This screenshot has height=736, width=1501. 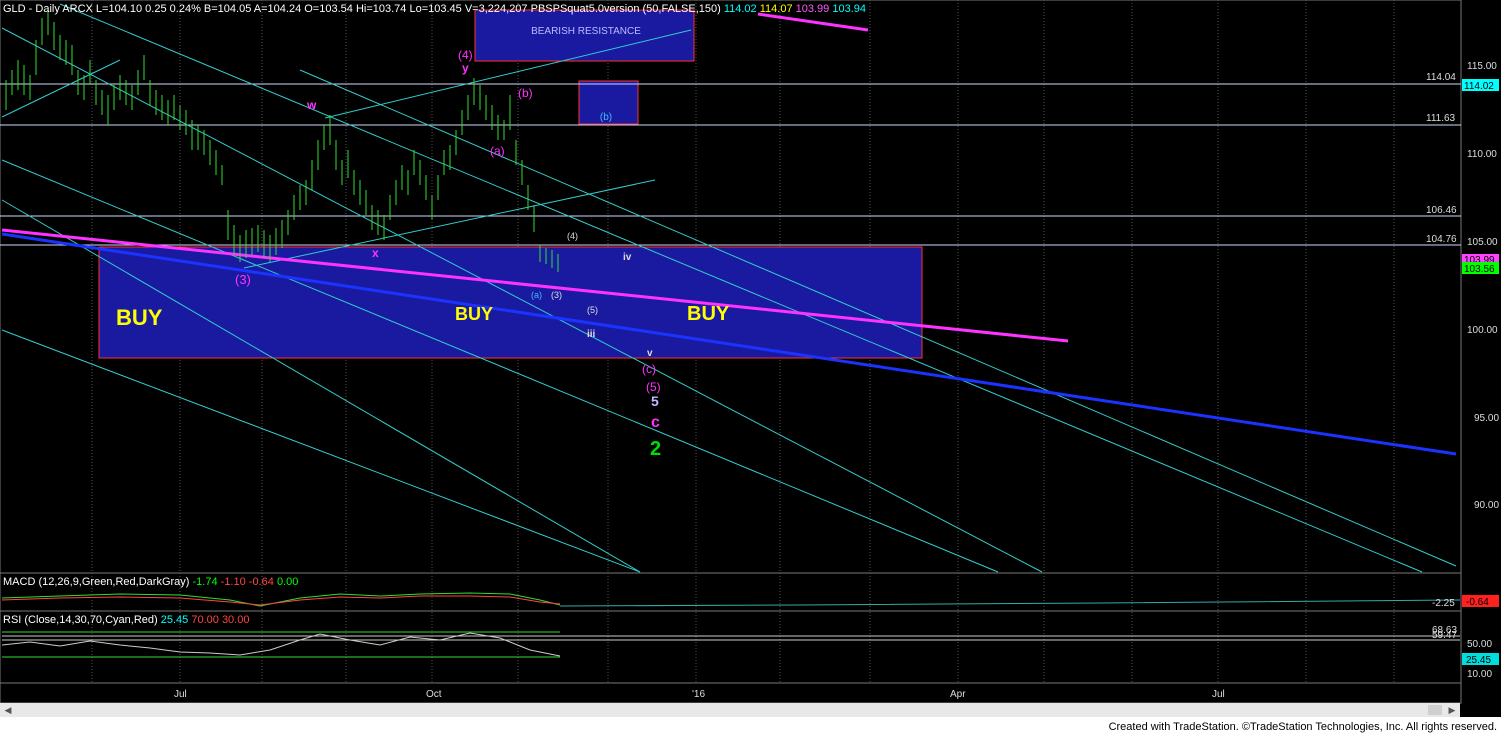 What do you see at coordinates (80, 620) in the screenshot?
I see `rsi-label: RSI (Close,14,30,70,Cyan,Red)` at bounding box center [80, 620].